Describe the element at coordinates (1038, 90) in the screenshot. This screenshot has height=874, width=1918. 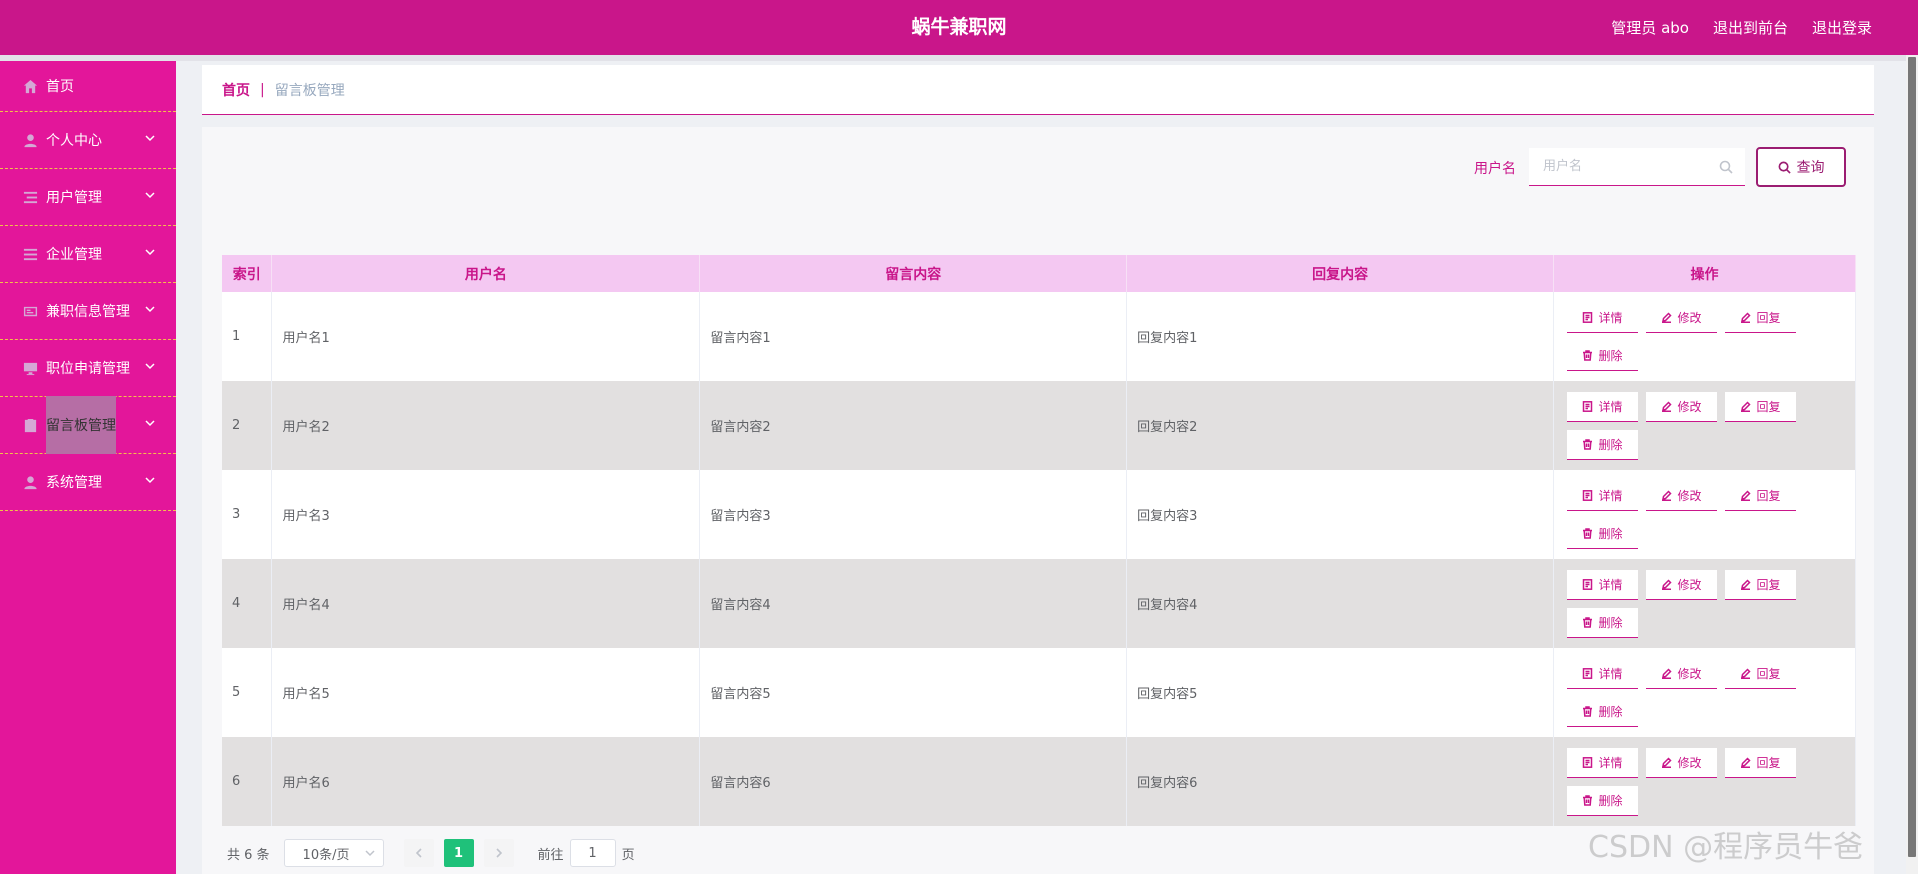
I see `breadcrumb: 首页 | 留言板管理` at that location.